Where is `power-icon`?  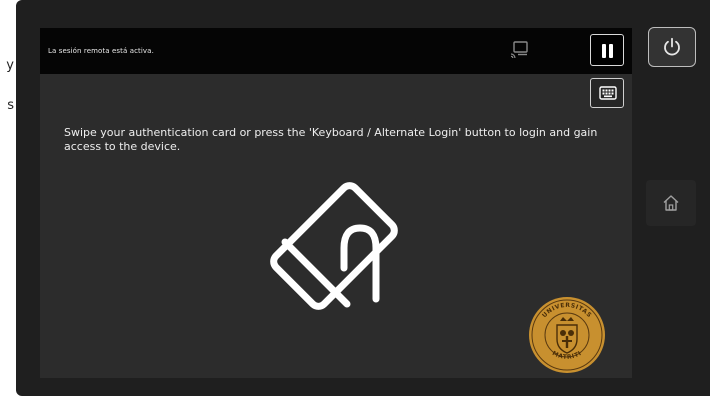
power-icon is located at coordinates (672, 46).